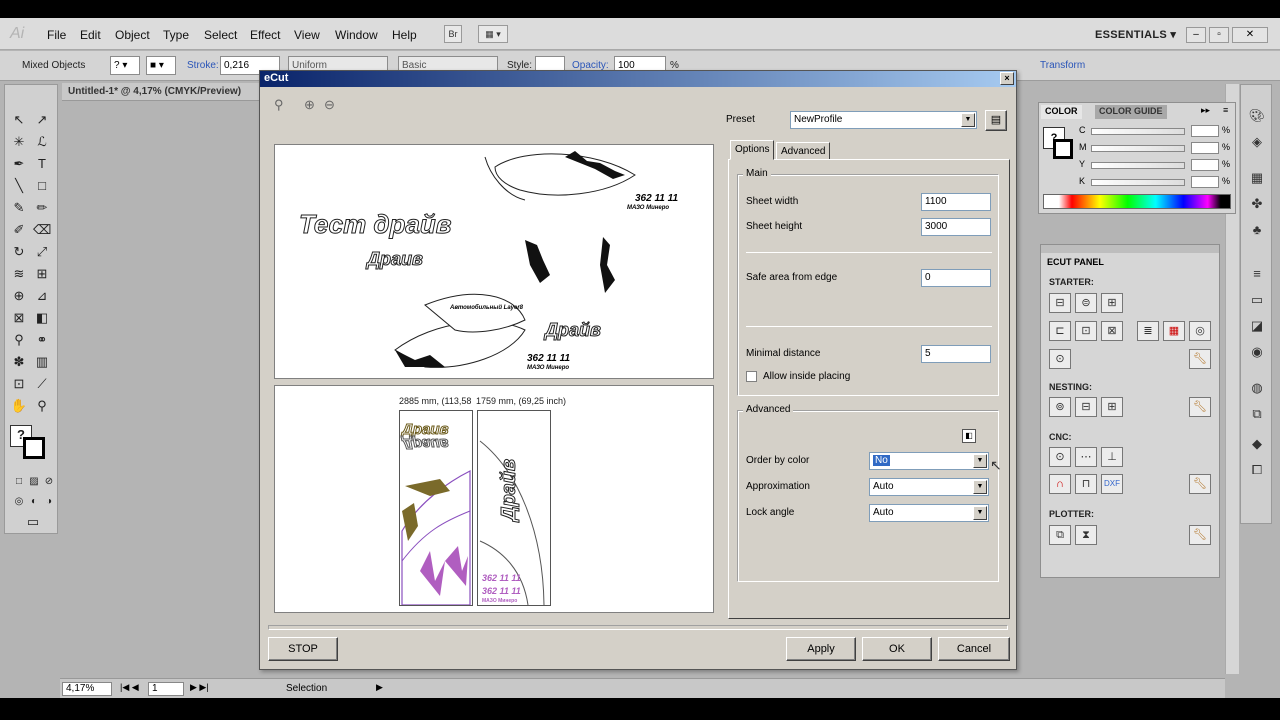 This screenshot has width=1280, height=720. I want to click on symbols-icon: ♣, so click(1257, 230).